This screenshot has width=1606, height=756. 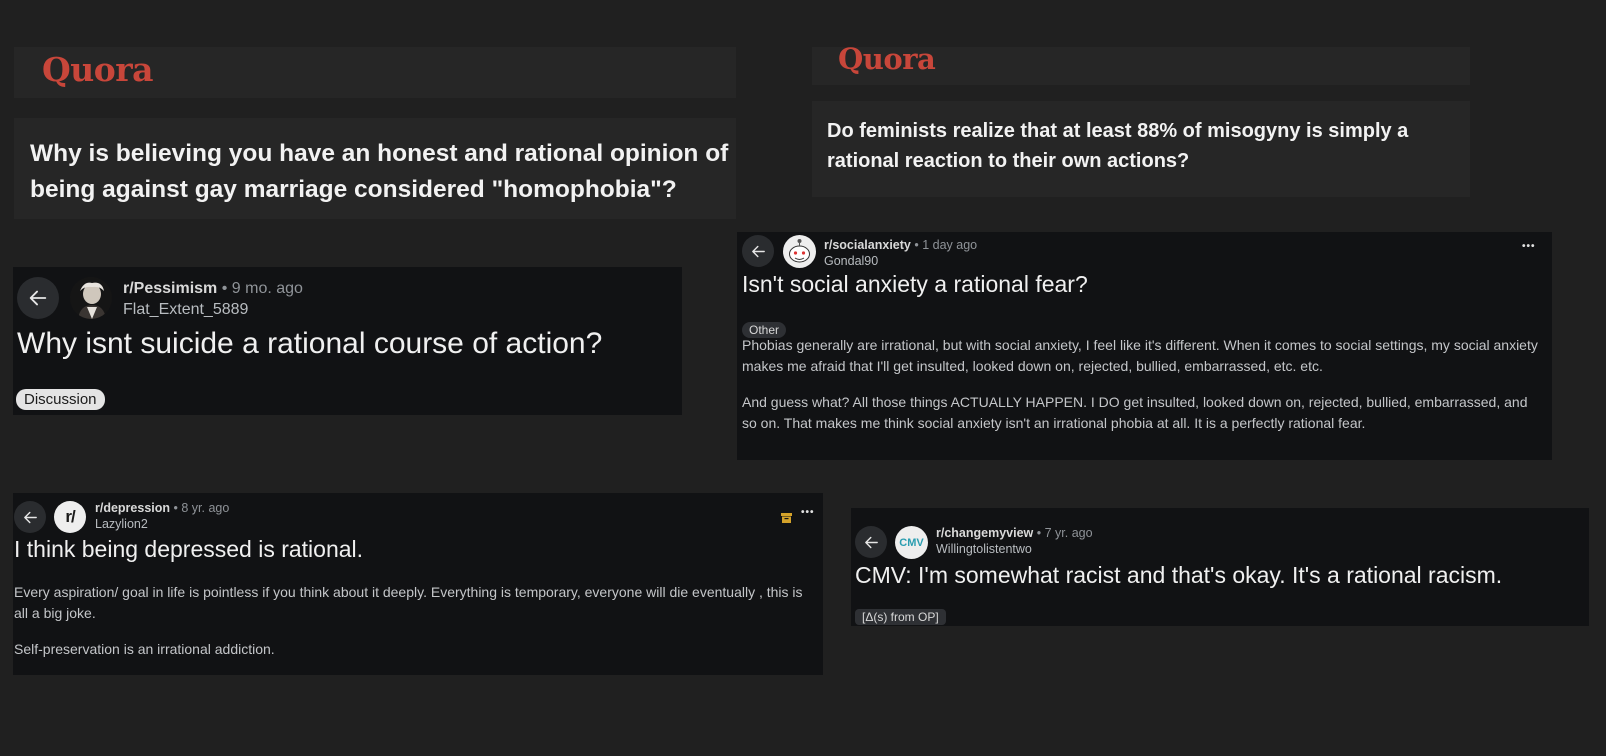 I want to click on quora-header-2: Quora, so click(x=1141, y=63).